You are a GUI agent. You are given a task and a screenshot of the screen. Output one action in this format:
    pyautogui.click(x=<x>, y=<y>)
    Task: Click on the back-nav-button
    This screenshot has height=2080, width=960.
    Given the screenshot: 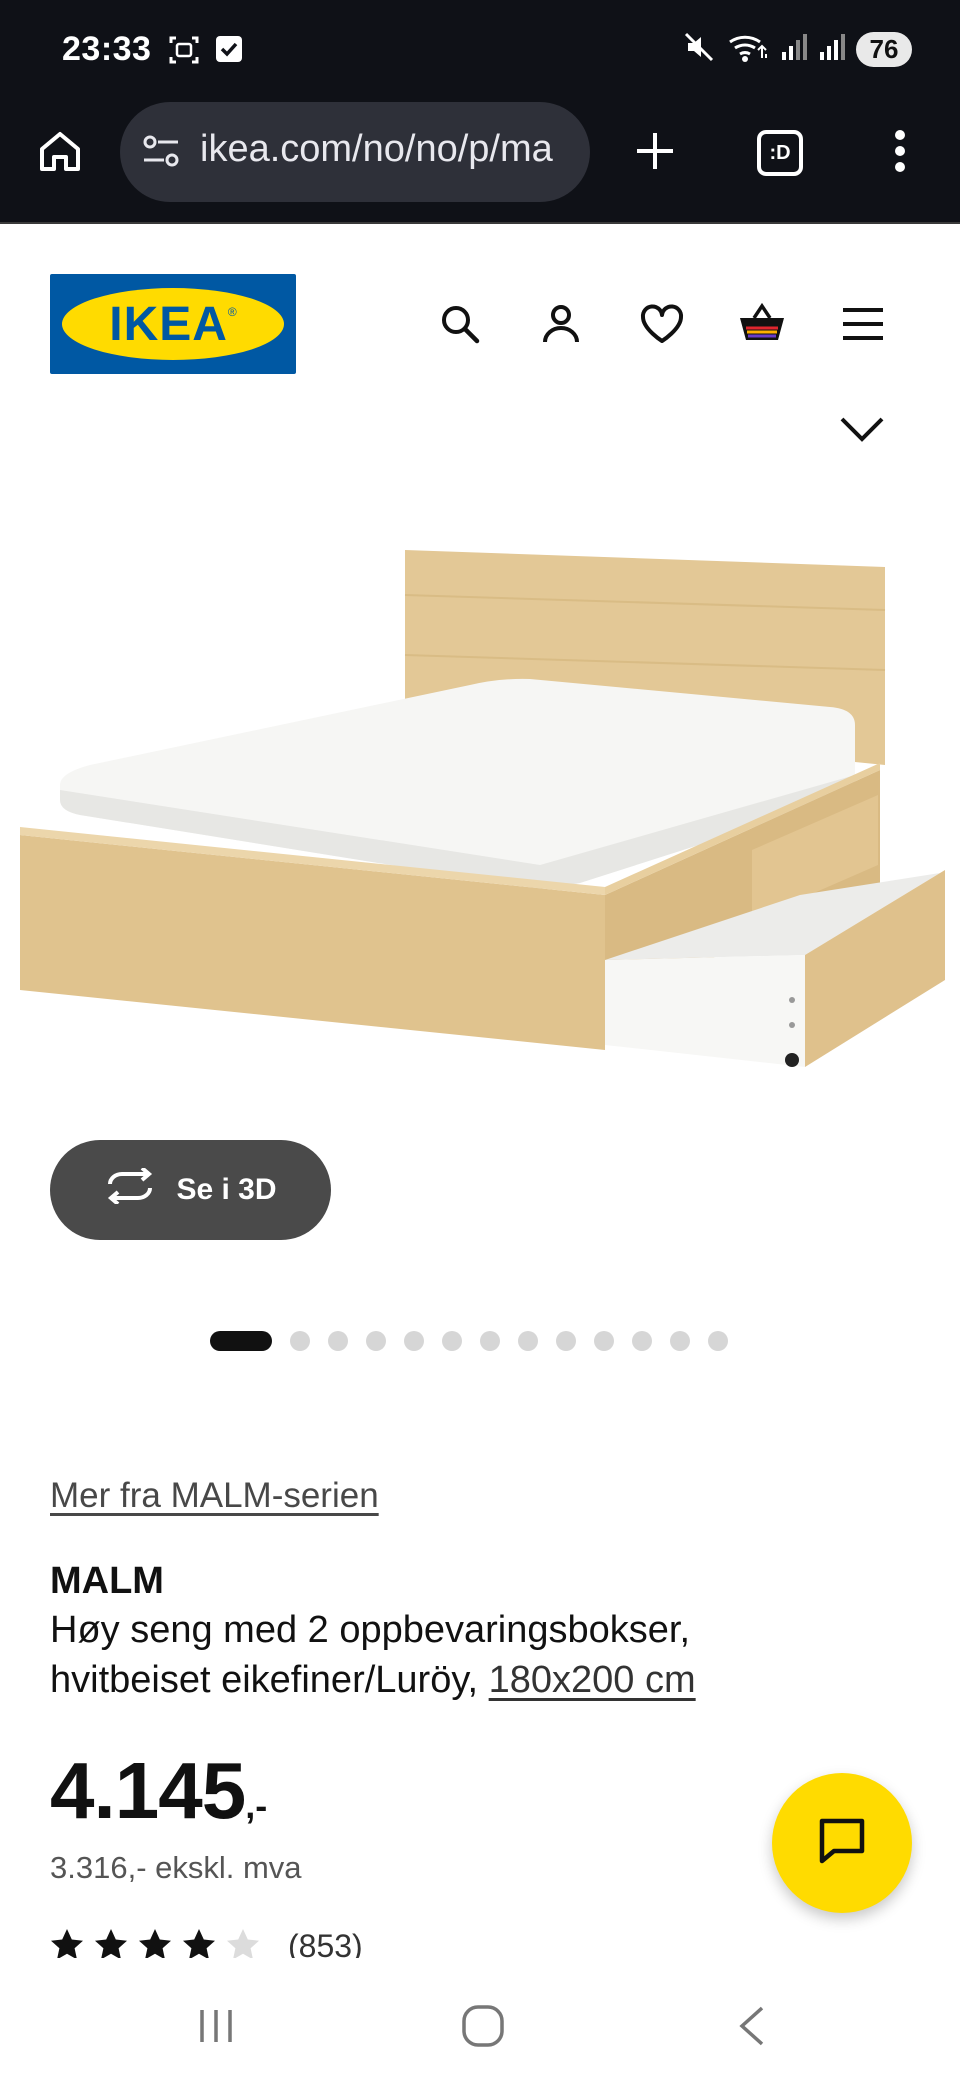 What is the action you would take?
    pyautogui.click(x=752, y=2028)
    